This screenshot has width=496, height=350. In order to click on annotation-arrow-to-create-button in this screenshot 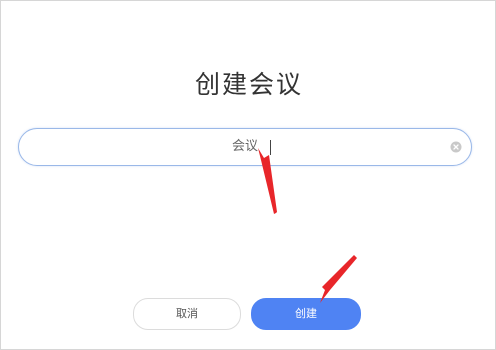, I will do `click(338, 279)`.